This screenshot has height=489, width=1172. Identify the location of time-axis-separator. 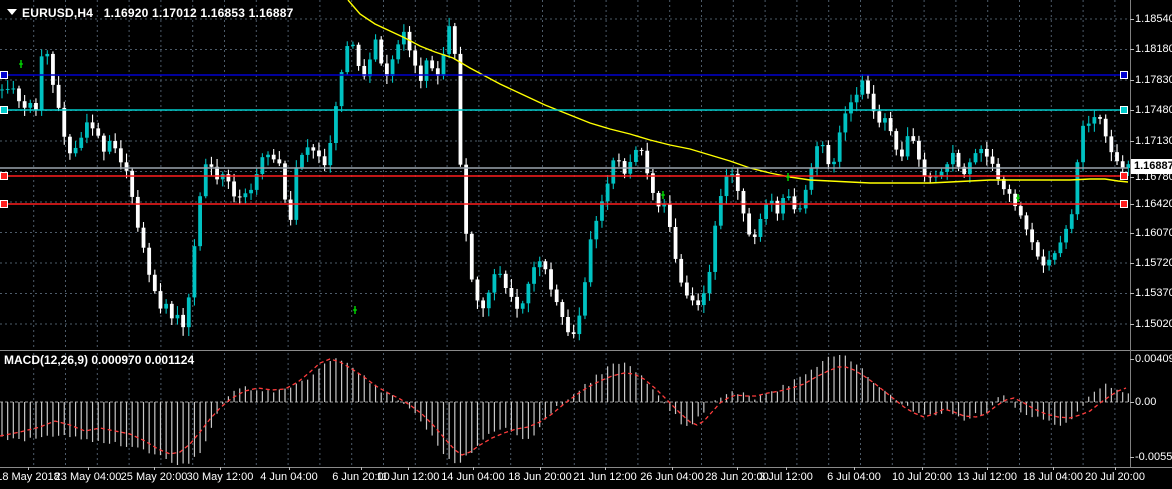
(586, 467).